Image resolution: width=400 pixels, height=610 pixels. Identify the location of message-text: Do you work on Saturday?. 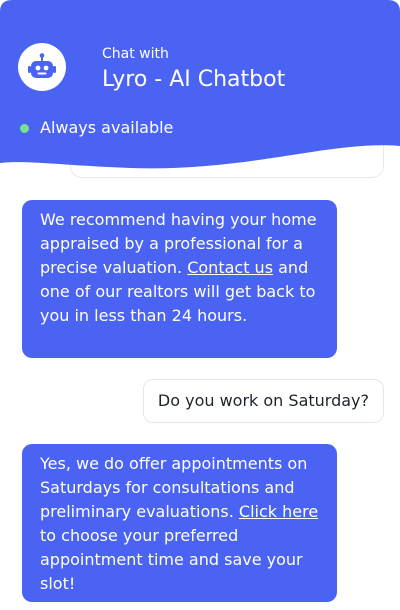
(263, 400).